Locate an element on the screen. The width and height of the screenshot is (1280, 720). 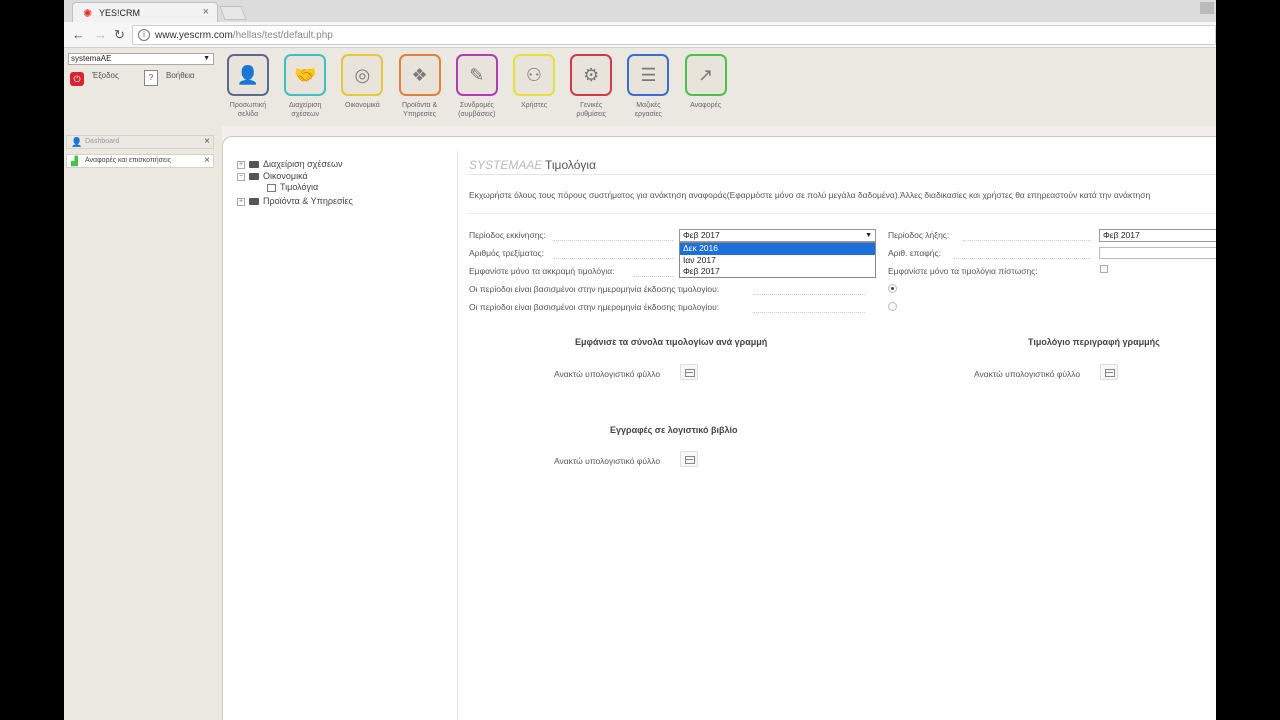
new-tab-button is located at coordinates (233, 13).